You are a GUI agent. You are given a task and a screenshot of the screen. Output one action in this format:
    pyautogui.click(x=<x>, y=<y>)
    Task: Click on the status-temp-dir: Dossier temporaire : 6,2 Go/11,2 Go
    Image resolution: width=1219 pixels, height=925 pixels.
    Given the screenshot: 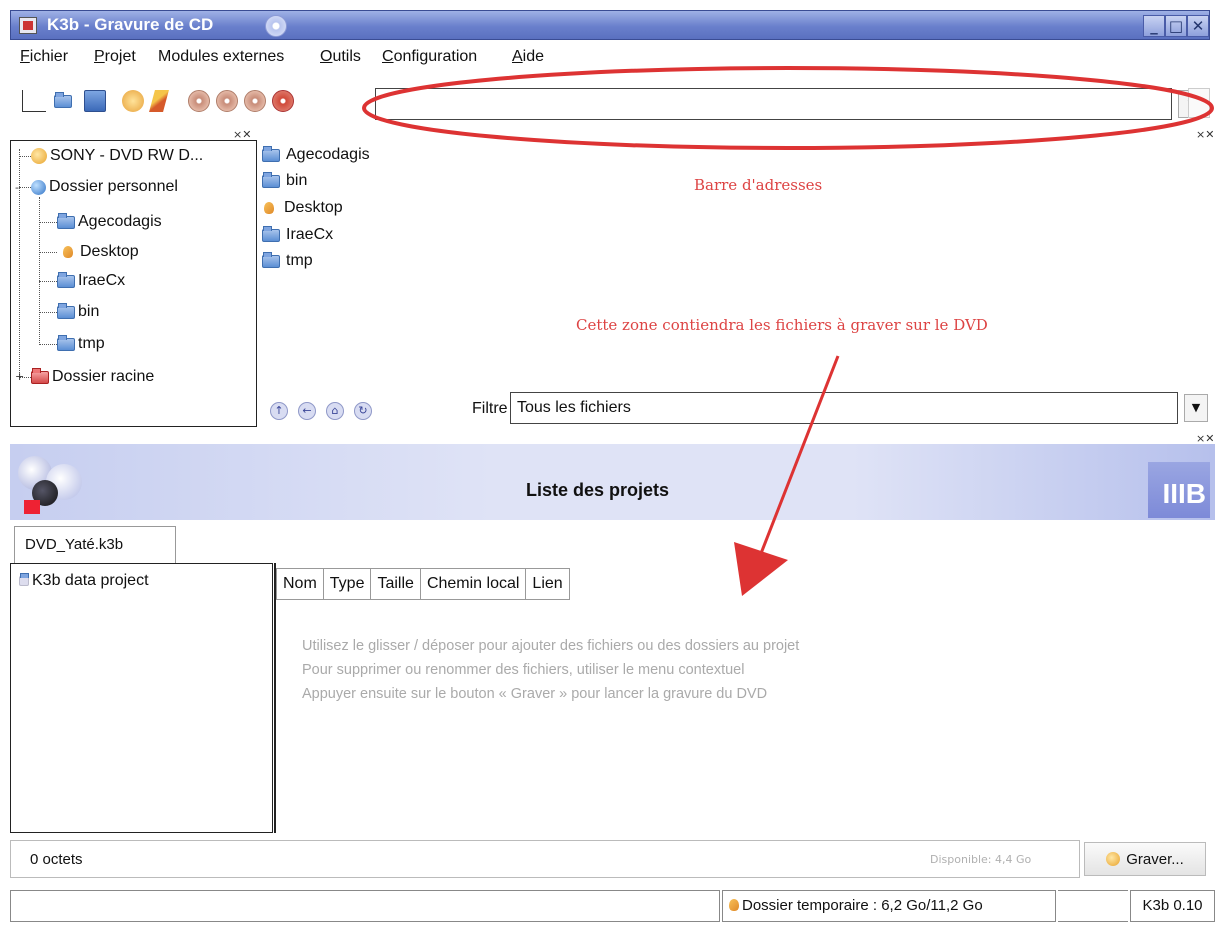 What is the action you would take?
    pyautogui.click(x=889, y=906)
    